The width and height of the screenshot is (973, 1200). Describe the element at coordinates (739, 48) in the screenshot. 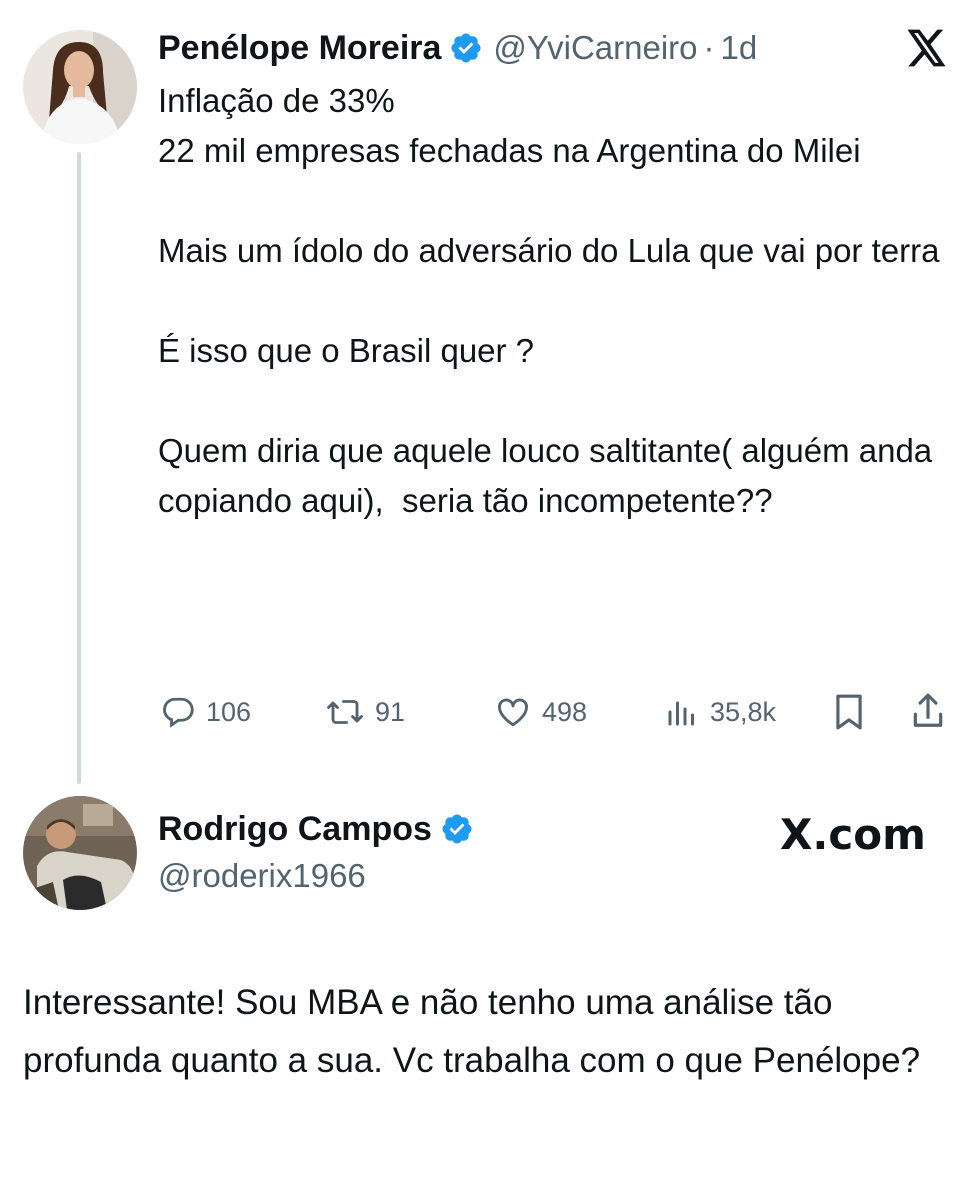

I see `tweet-time: 1d` at that location.